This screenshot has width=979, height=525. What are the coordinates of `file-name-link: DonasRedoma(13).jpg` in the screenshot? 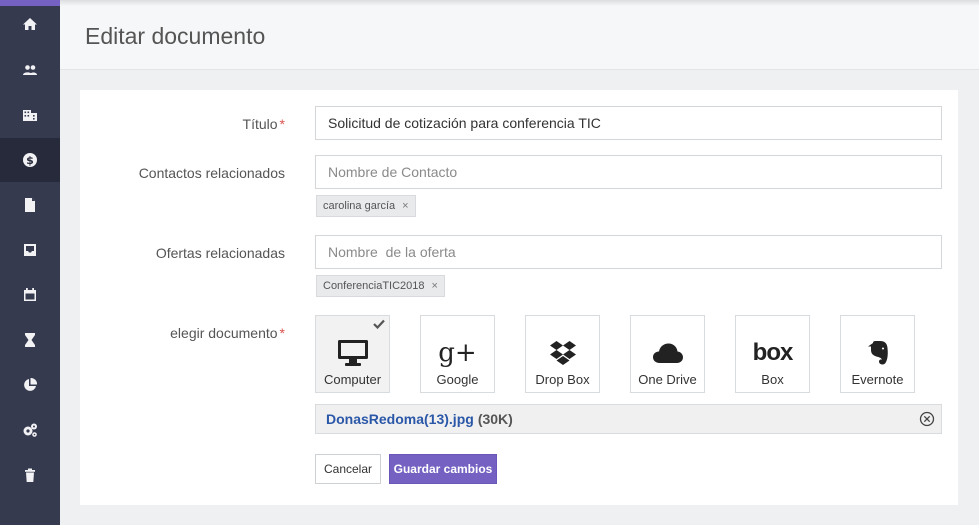 It's located at (400, 419).